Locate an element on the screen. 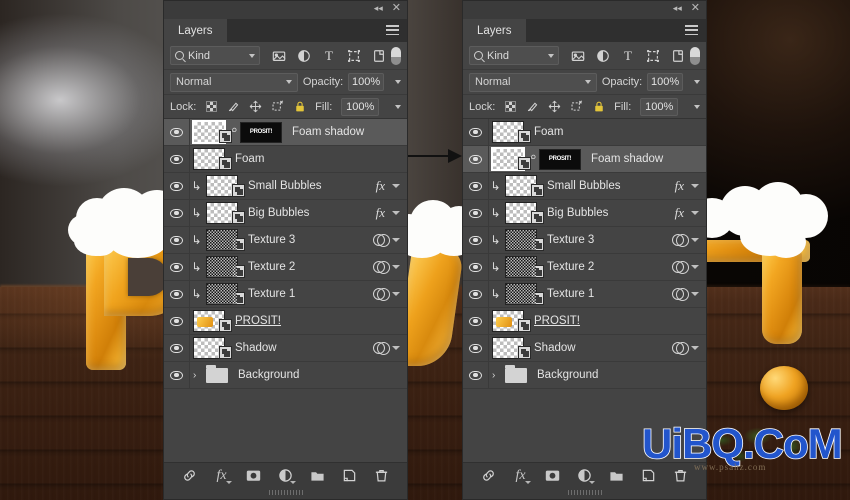  delete-layer-icon is located at coordinates (381, 475).